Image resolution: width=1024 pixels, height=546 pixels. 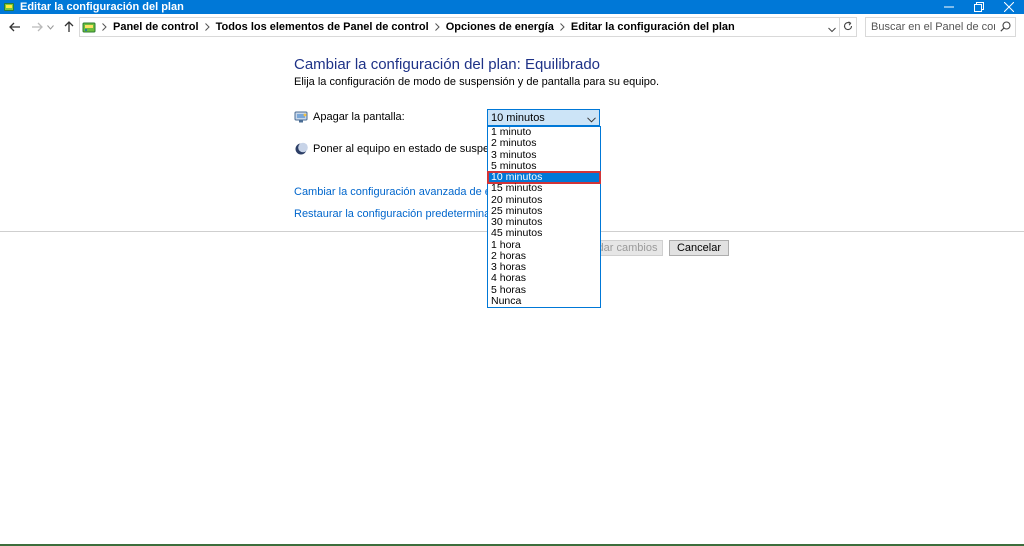 What do you see at coordinates (301, 149) in the screenshot?
I see `moon-icon` at bounding box center [301, 149].